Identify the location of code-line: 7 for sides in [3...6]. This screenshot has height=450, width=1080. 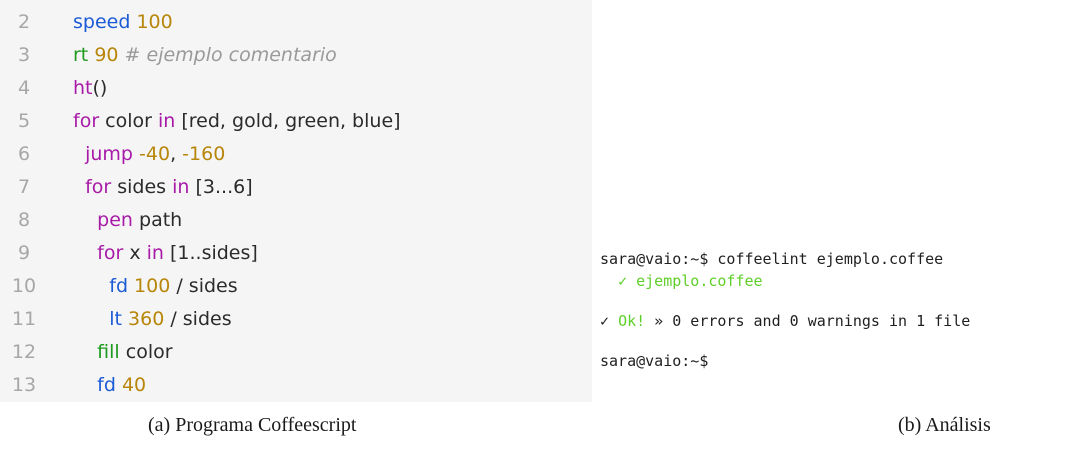
(296, 187).